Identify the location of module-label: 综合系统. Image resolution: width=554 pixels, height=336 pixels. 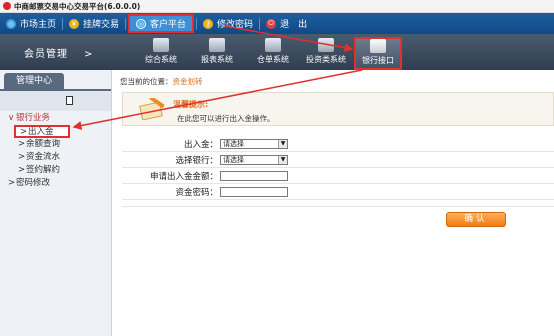
(161, 59).